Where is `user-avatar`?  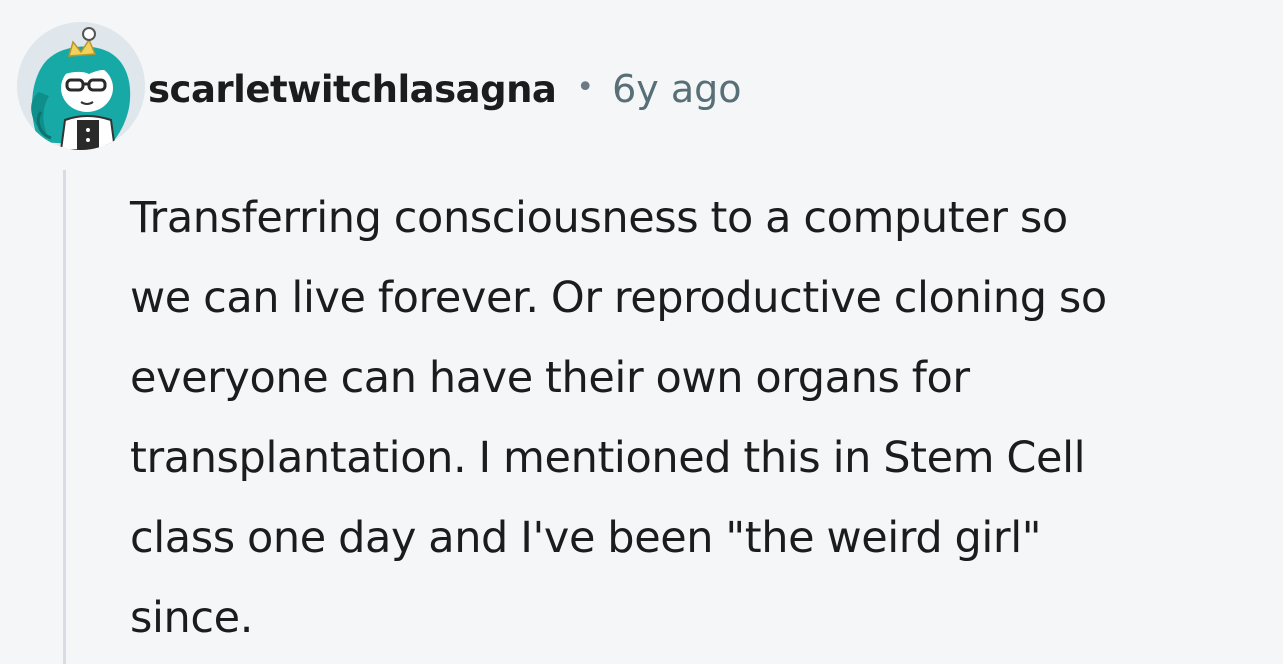 user-avatar is located at coordinates (81, 86).